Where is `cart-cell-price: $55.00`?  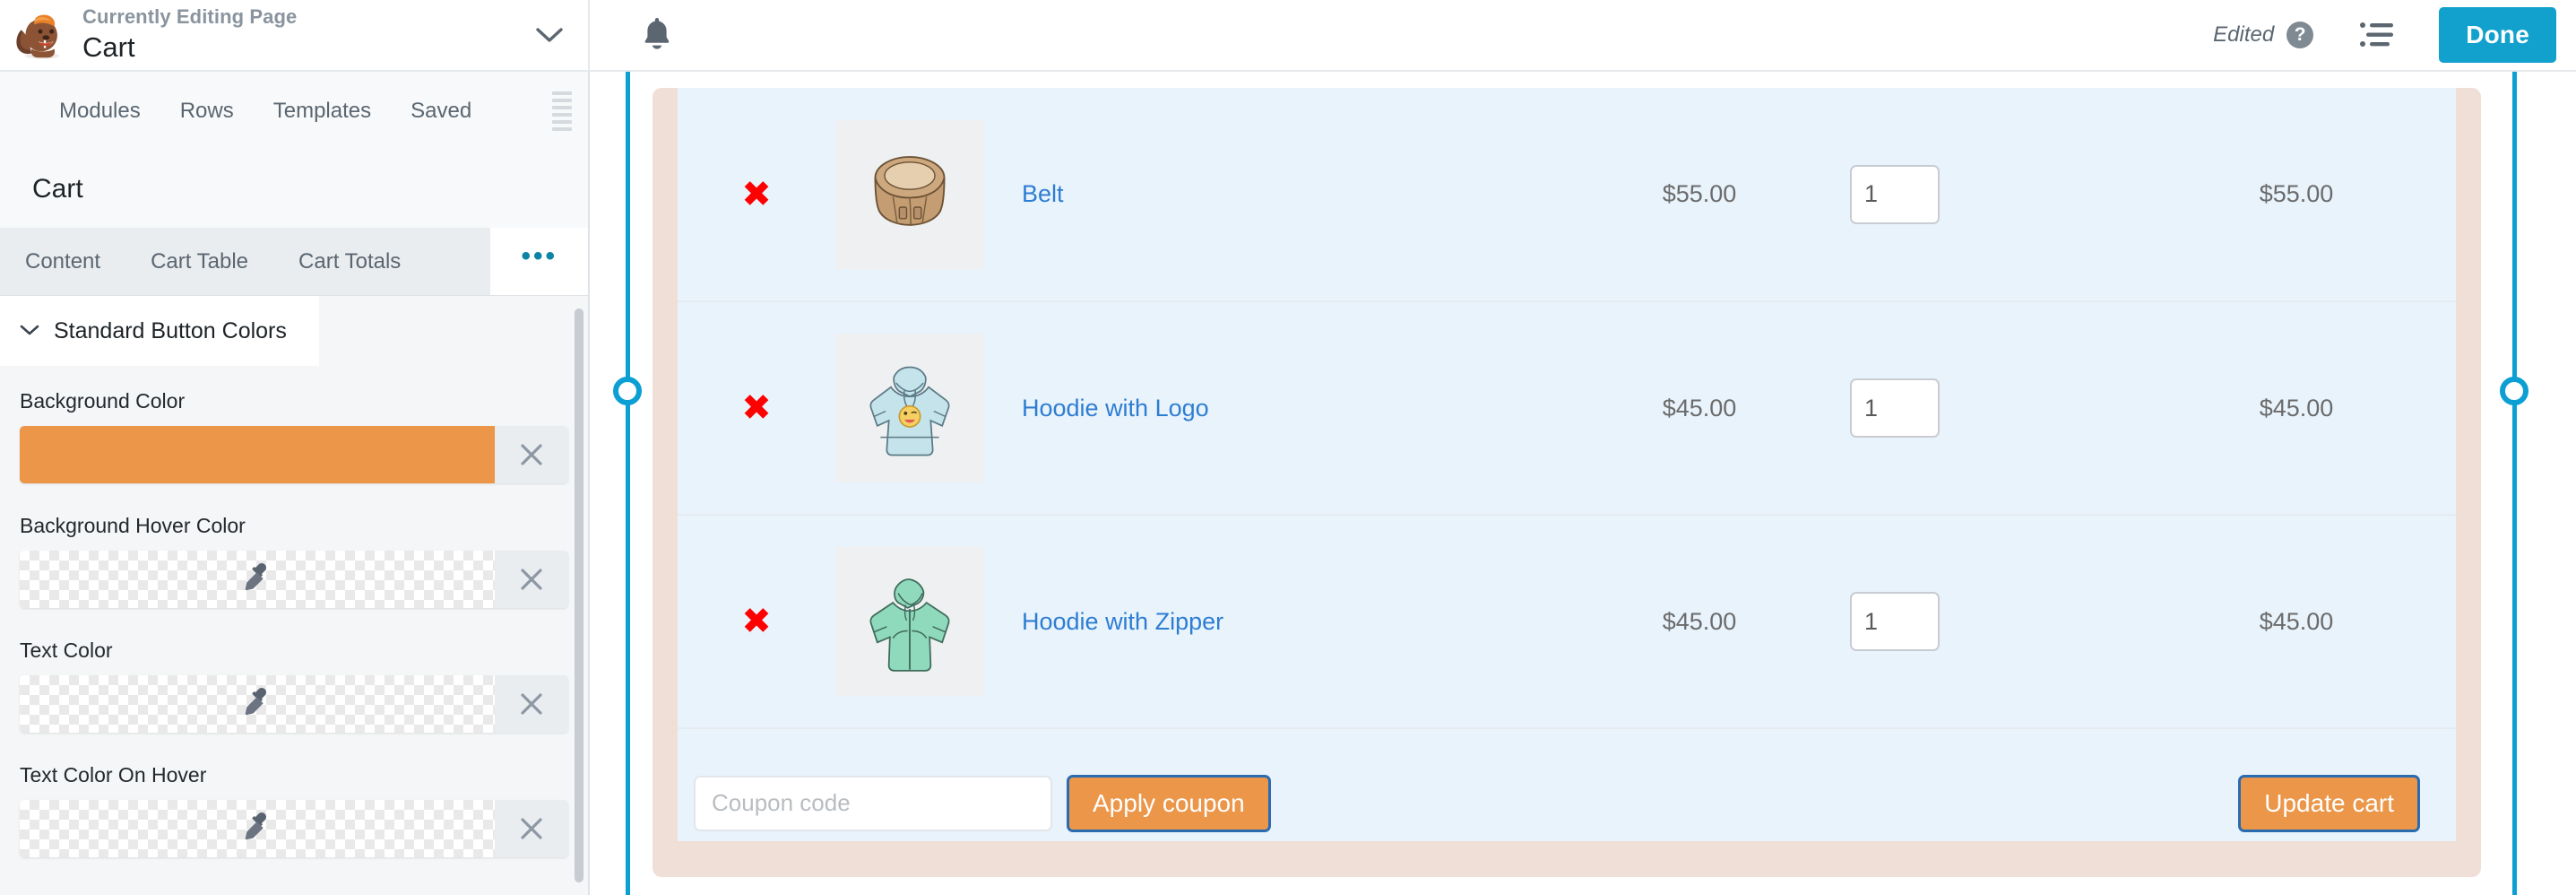
cart-cell-price: $55.00 is located at coordinates (1699, 195).